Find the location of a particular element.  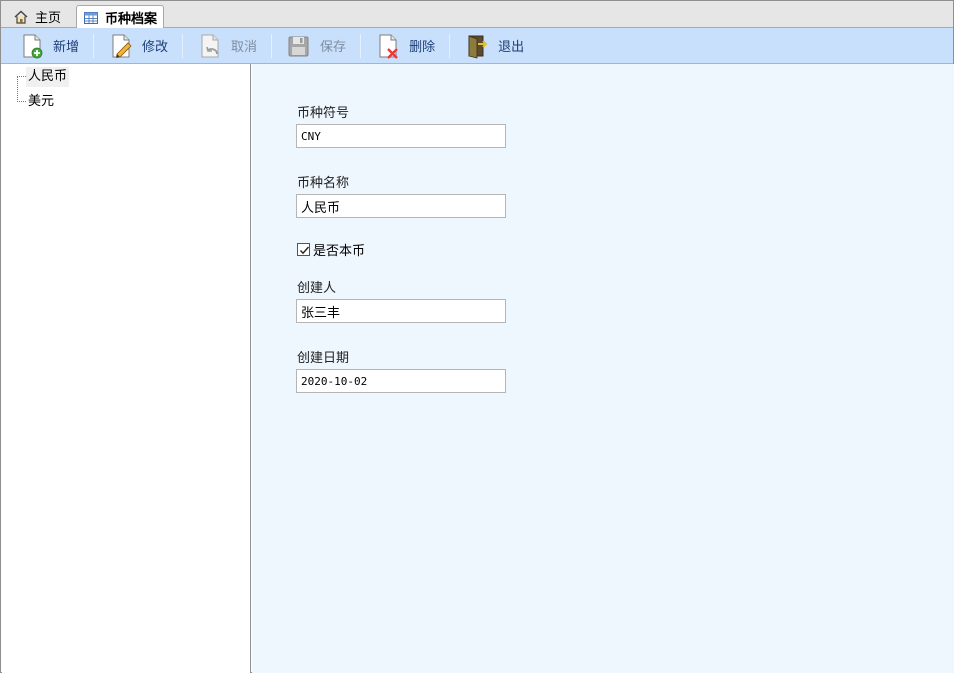

undo-document-icon is located at coordinates (210, 46).